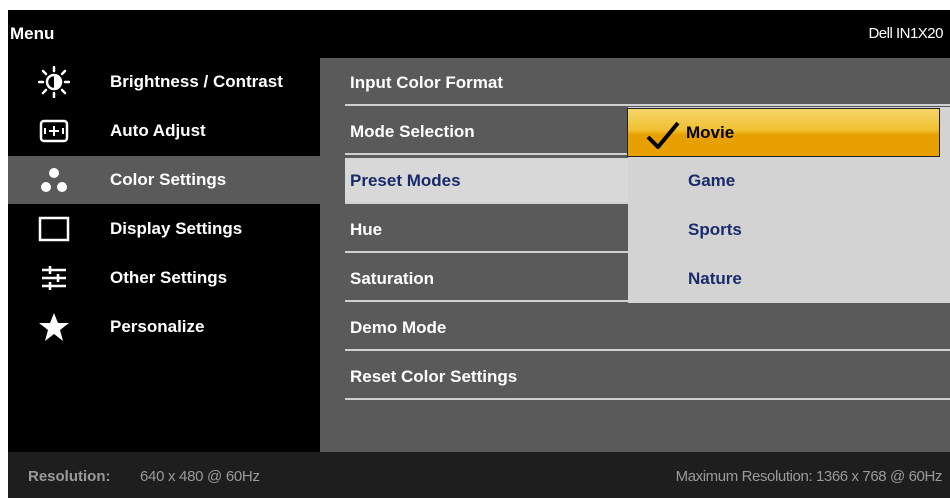 This screenshot has width=950, height=498. Describe the element at coordinates (715, 278) in the screenshot. I see `preset-label: Nature` at that location.